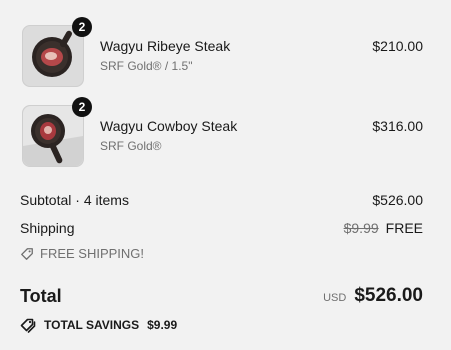 This screenshot has width=451, height=350. Describe the element at coordinates (221, 228) in the screenshot. I see `shipping-row: Shipping $9.99 FREE` at that location.